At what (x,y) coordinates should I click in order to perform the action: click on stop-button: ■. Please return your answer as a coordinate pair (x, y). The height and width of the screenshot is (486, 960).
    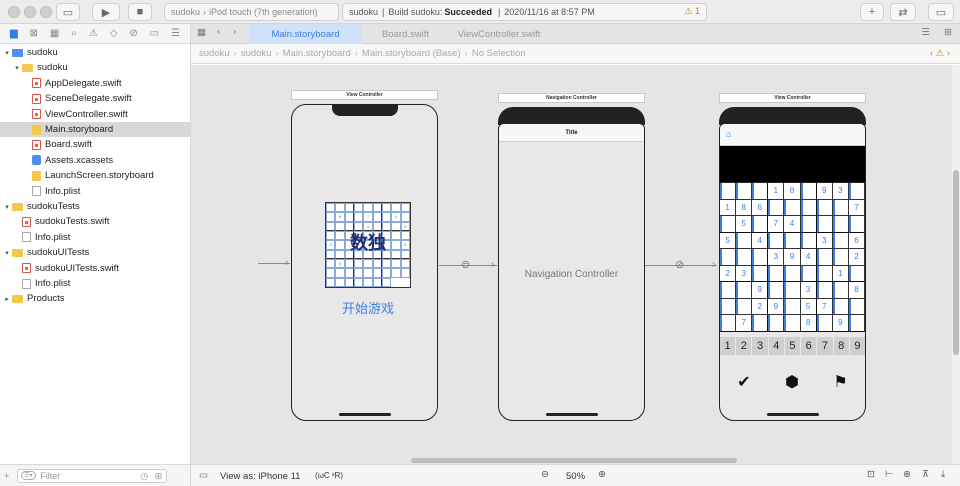
    Looking at the image, I should click on (140, 12).